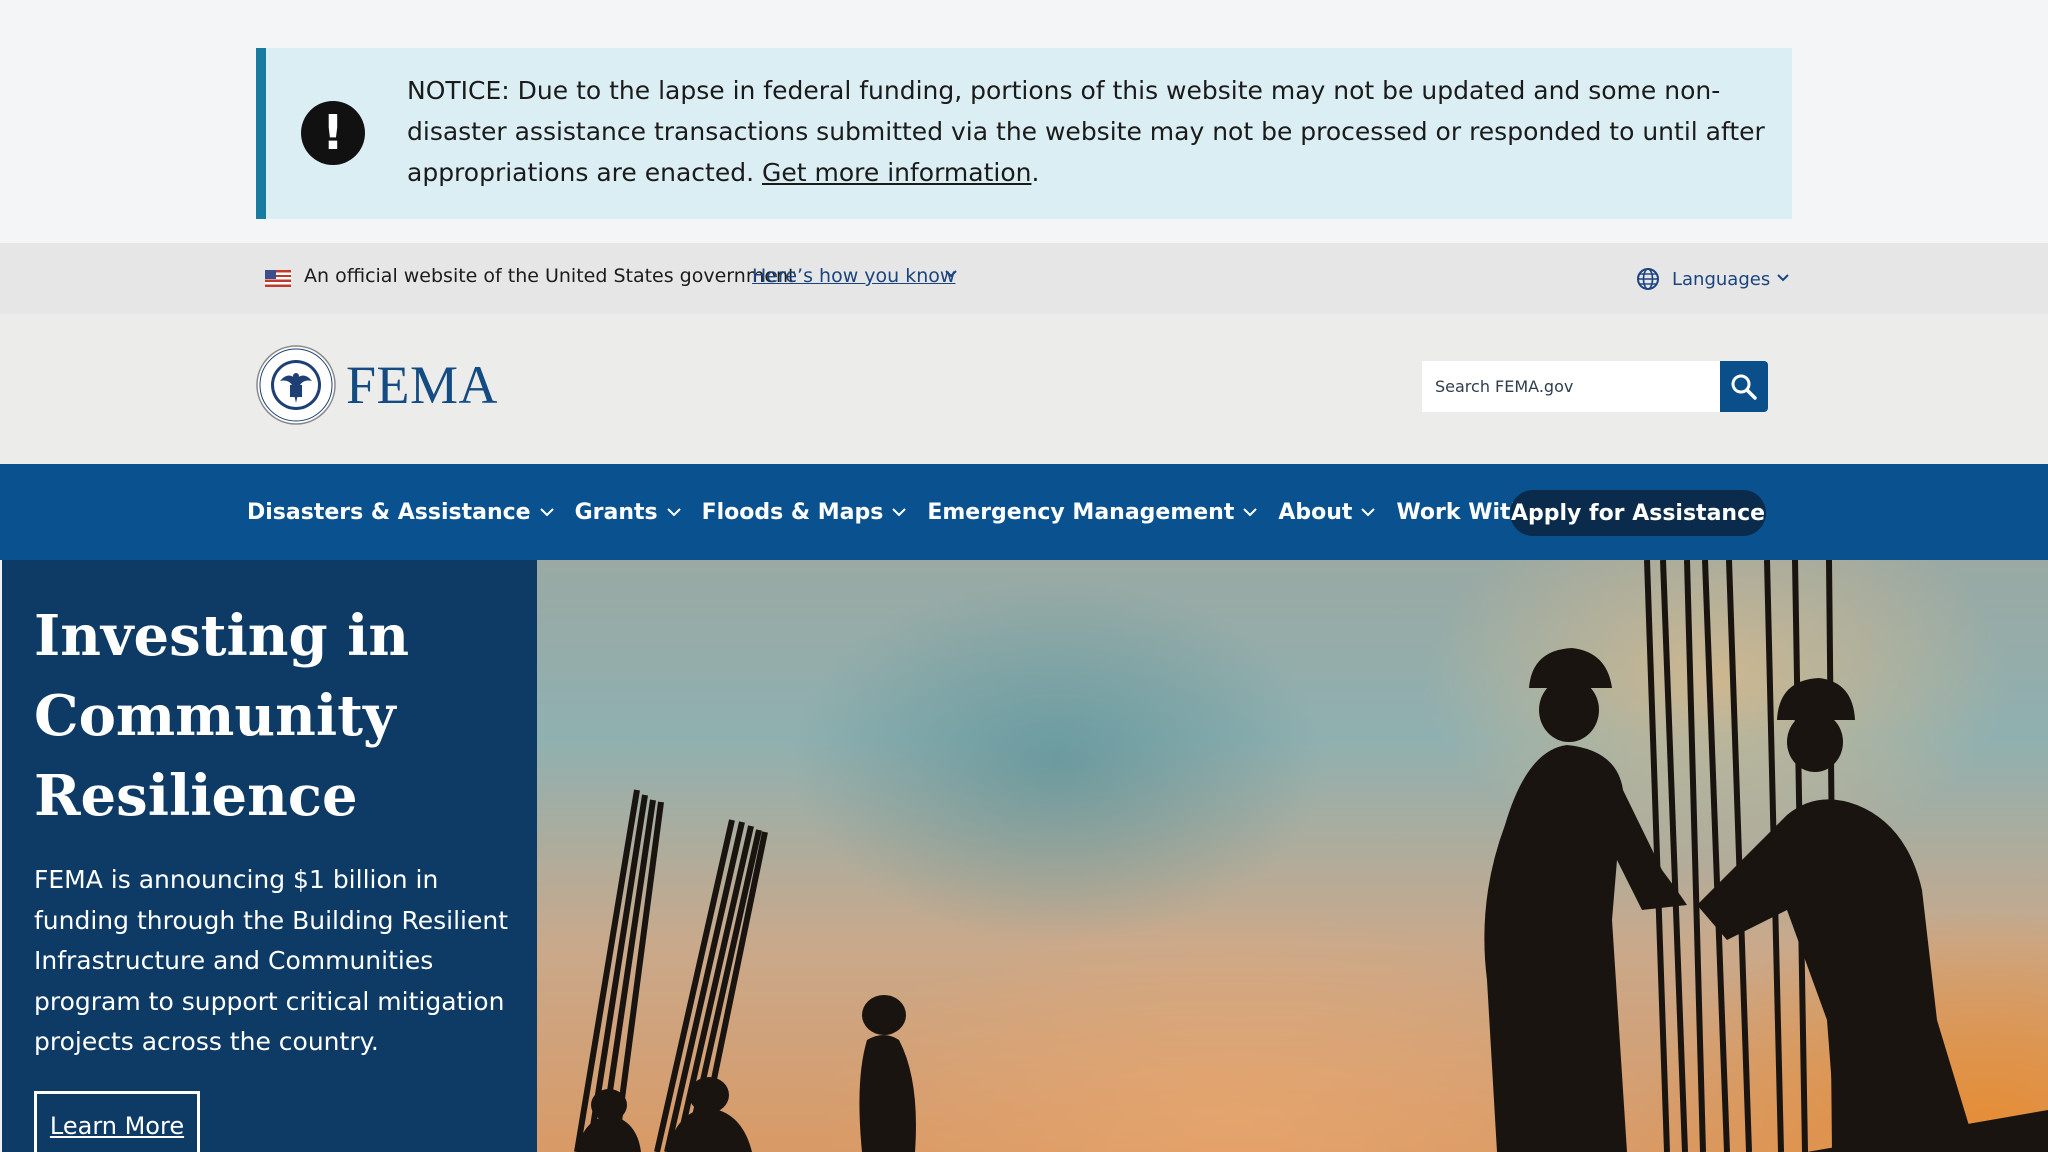 Image resolution: width=2048 pixels, height=1152 pixels. What do you see at coordinates (117, 1121) in the screenshot?
I see `learn-more-button: Learn More` at bounding box center [117, 1121].